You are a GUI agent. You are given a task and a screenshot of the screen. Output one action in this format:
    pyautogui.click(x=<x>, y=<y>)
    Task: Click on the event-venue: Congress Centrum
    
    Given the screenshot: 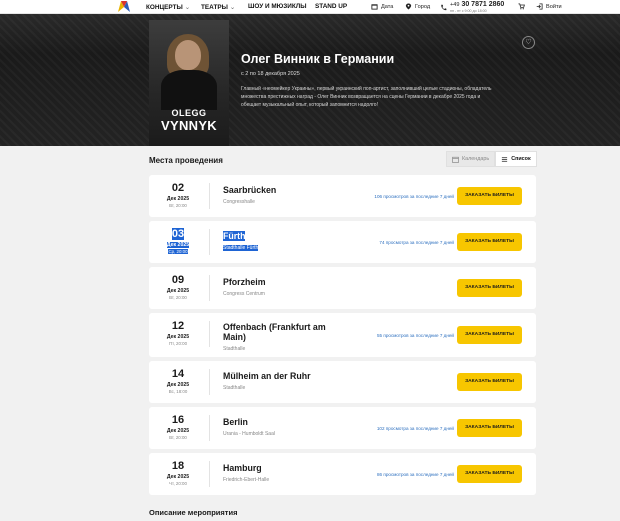 What is the action you would take?
    pyautogui.click(x=244, y=294)
    